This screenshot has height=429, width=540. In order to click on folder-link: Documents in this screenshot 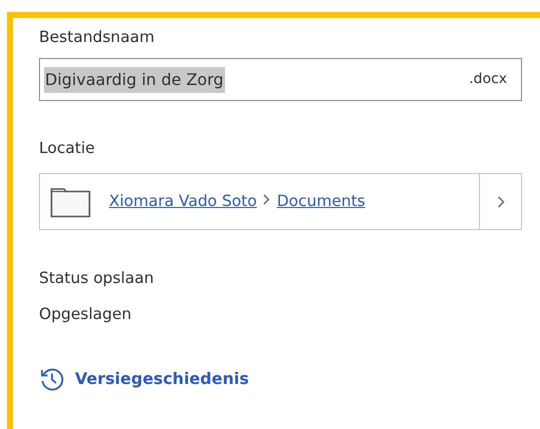, I will do `click(321, 202)`.